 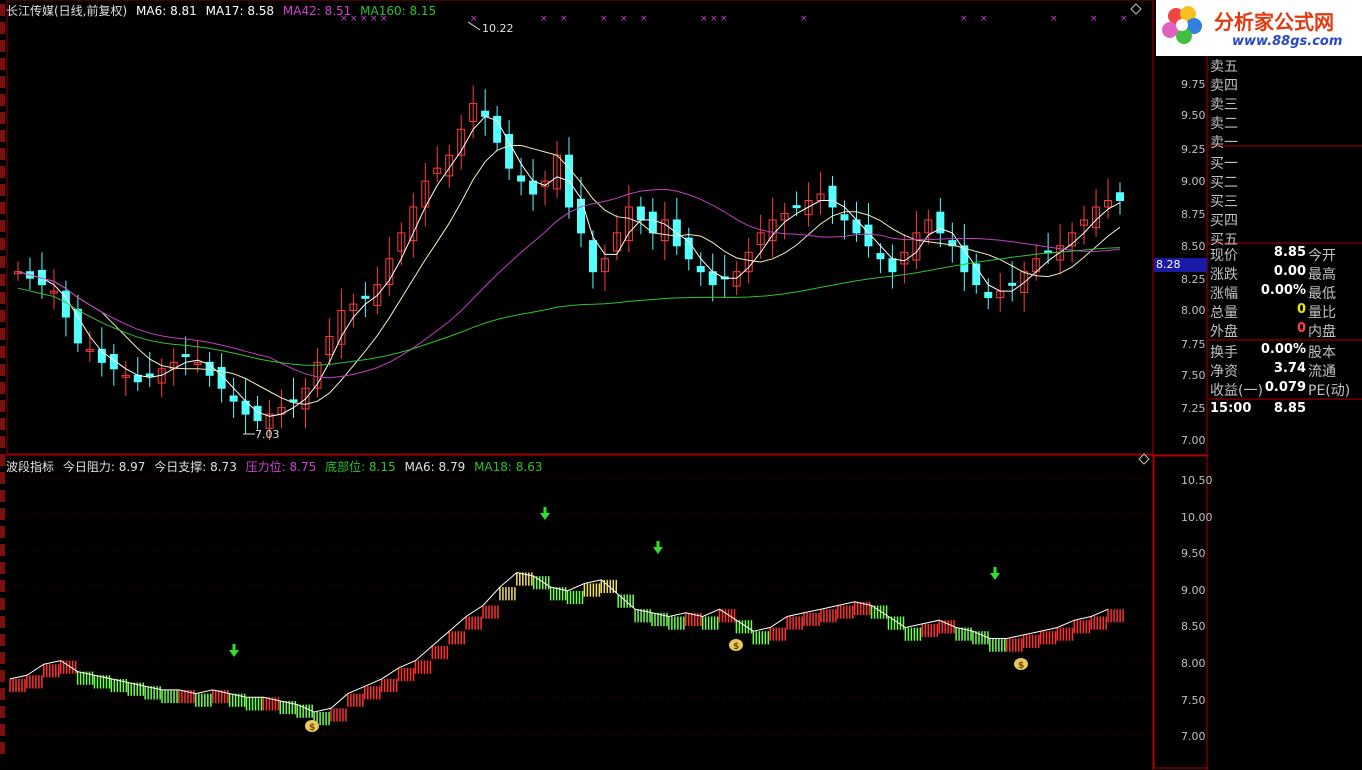 I want to click on indicator-name: 波段指标, so click(x=30, y=467).